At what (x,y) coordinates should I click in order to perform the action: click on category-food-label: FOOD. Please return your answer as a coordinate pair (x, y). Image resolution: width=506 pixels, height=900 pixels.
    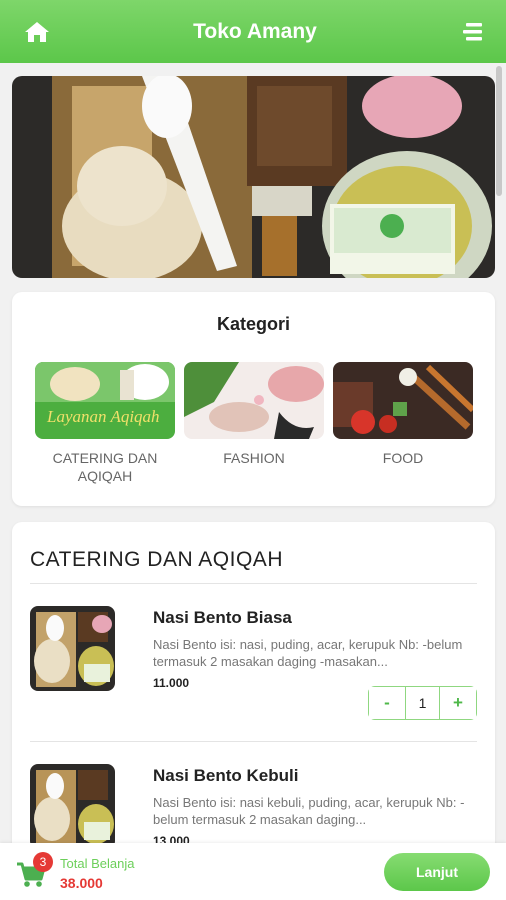
    Looking at the image, I should click on (403, 458).